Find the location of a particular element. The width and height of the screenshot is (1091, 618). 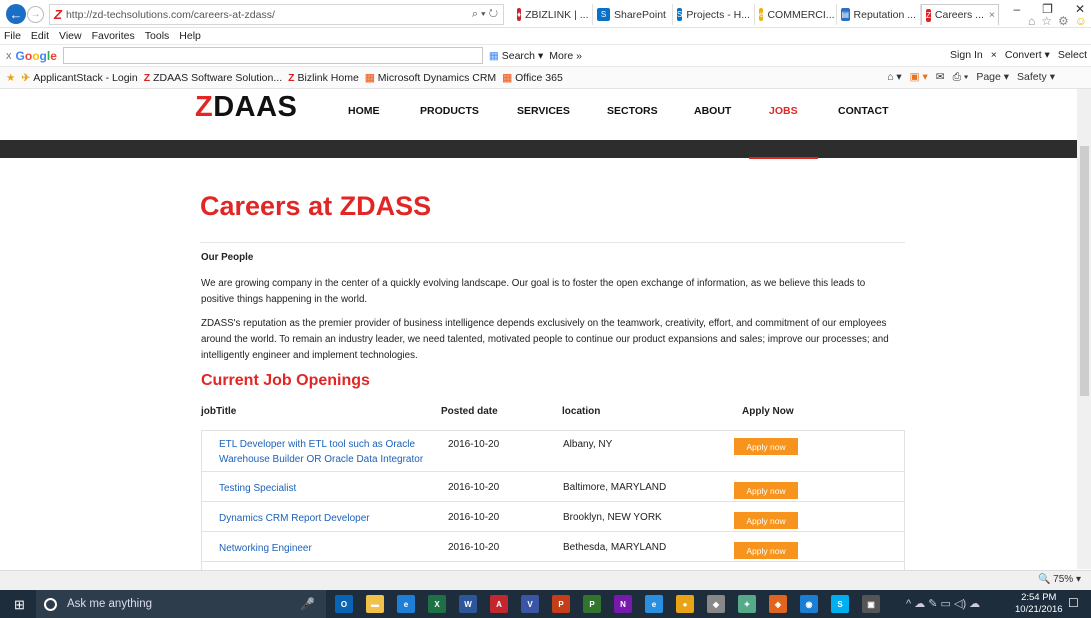

windows-start-icon: ⊞ is located at coordinates (19, 605).